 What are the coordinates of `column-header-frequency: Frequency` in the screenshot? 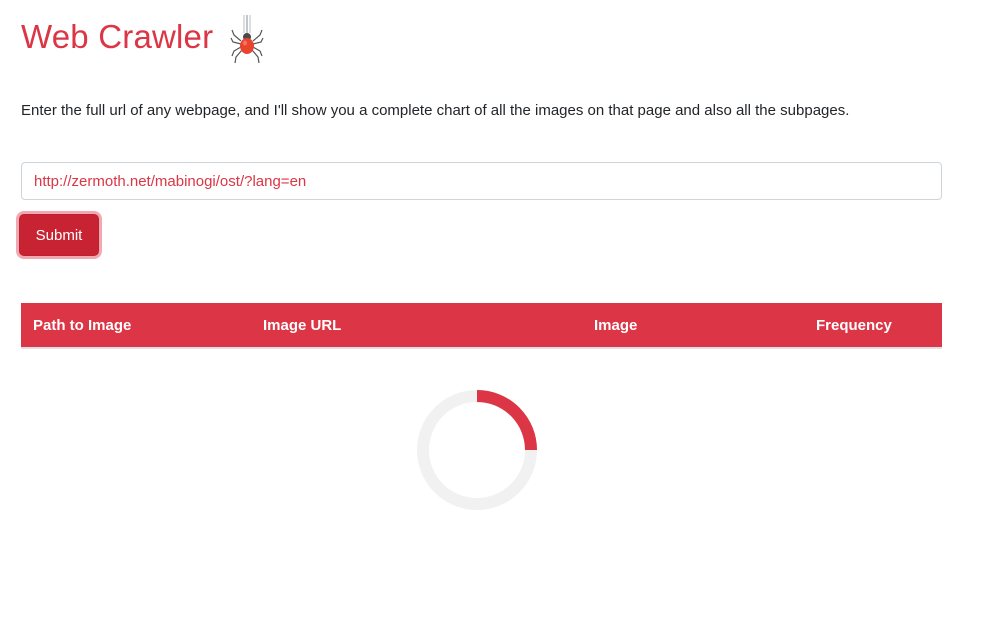 It's located at (854, 325).